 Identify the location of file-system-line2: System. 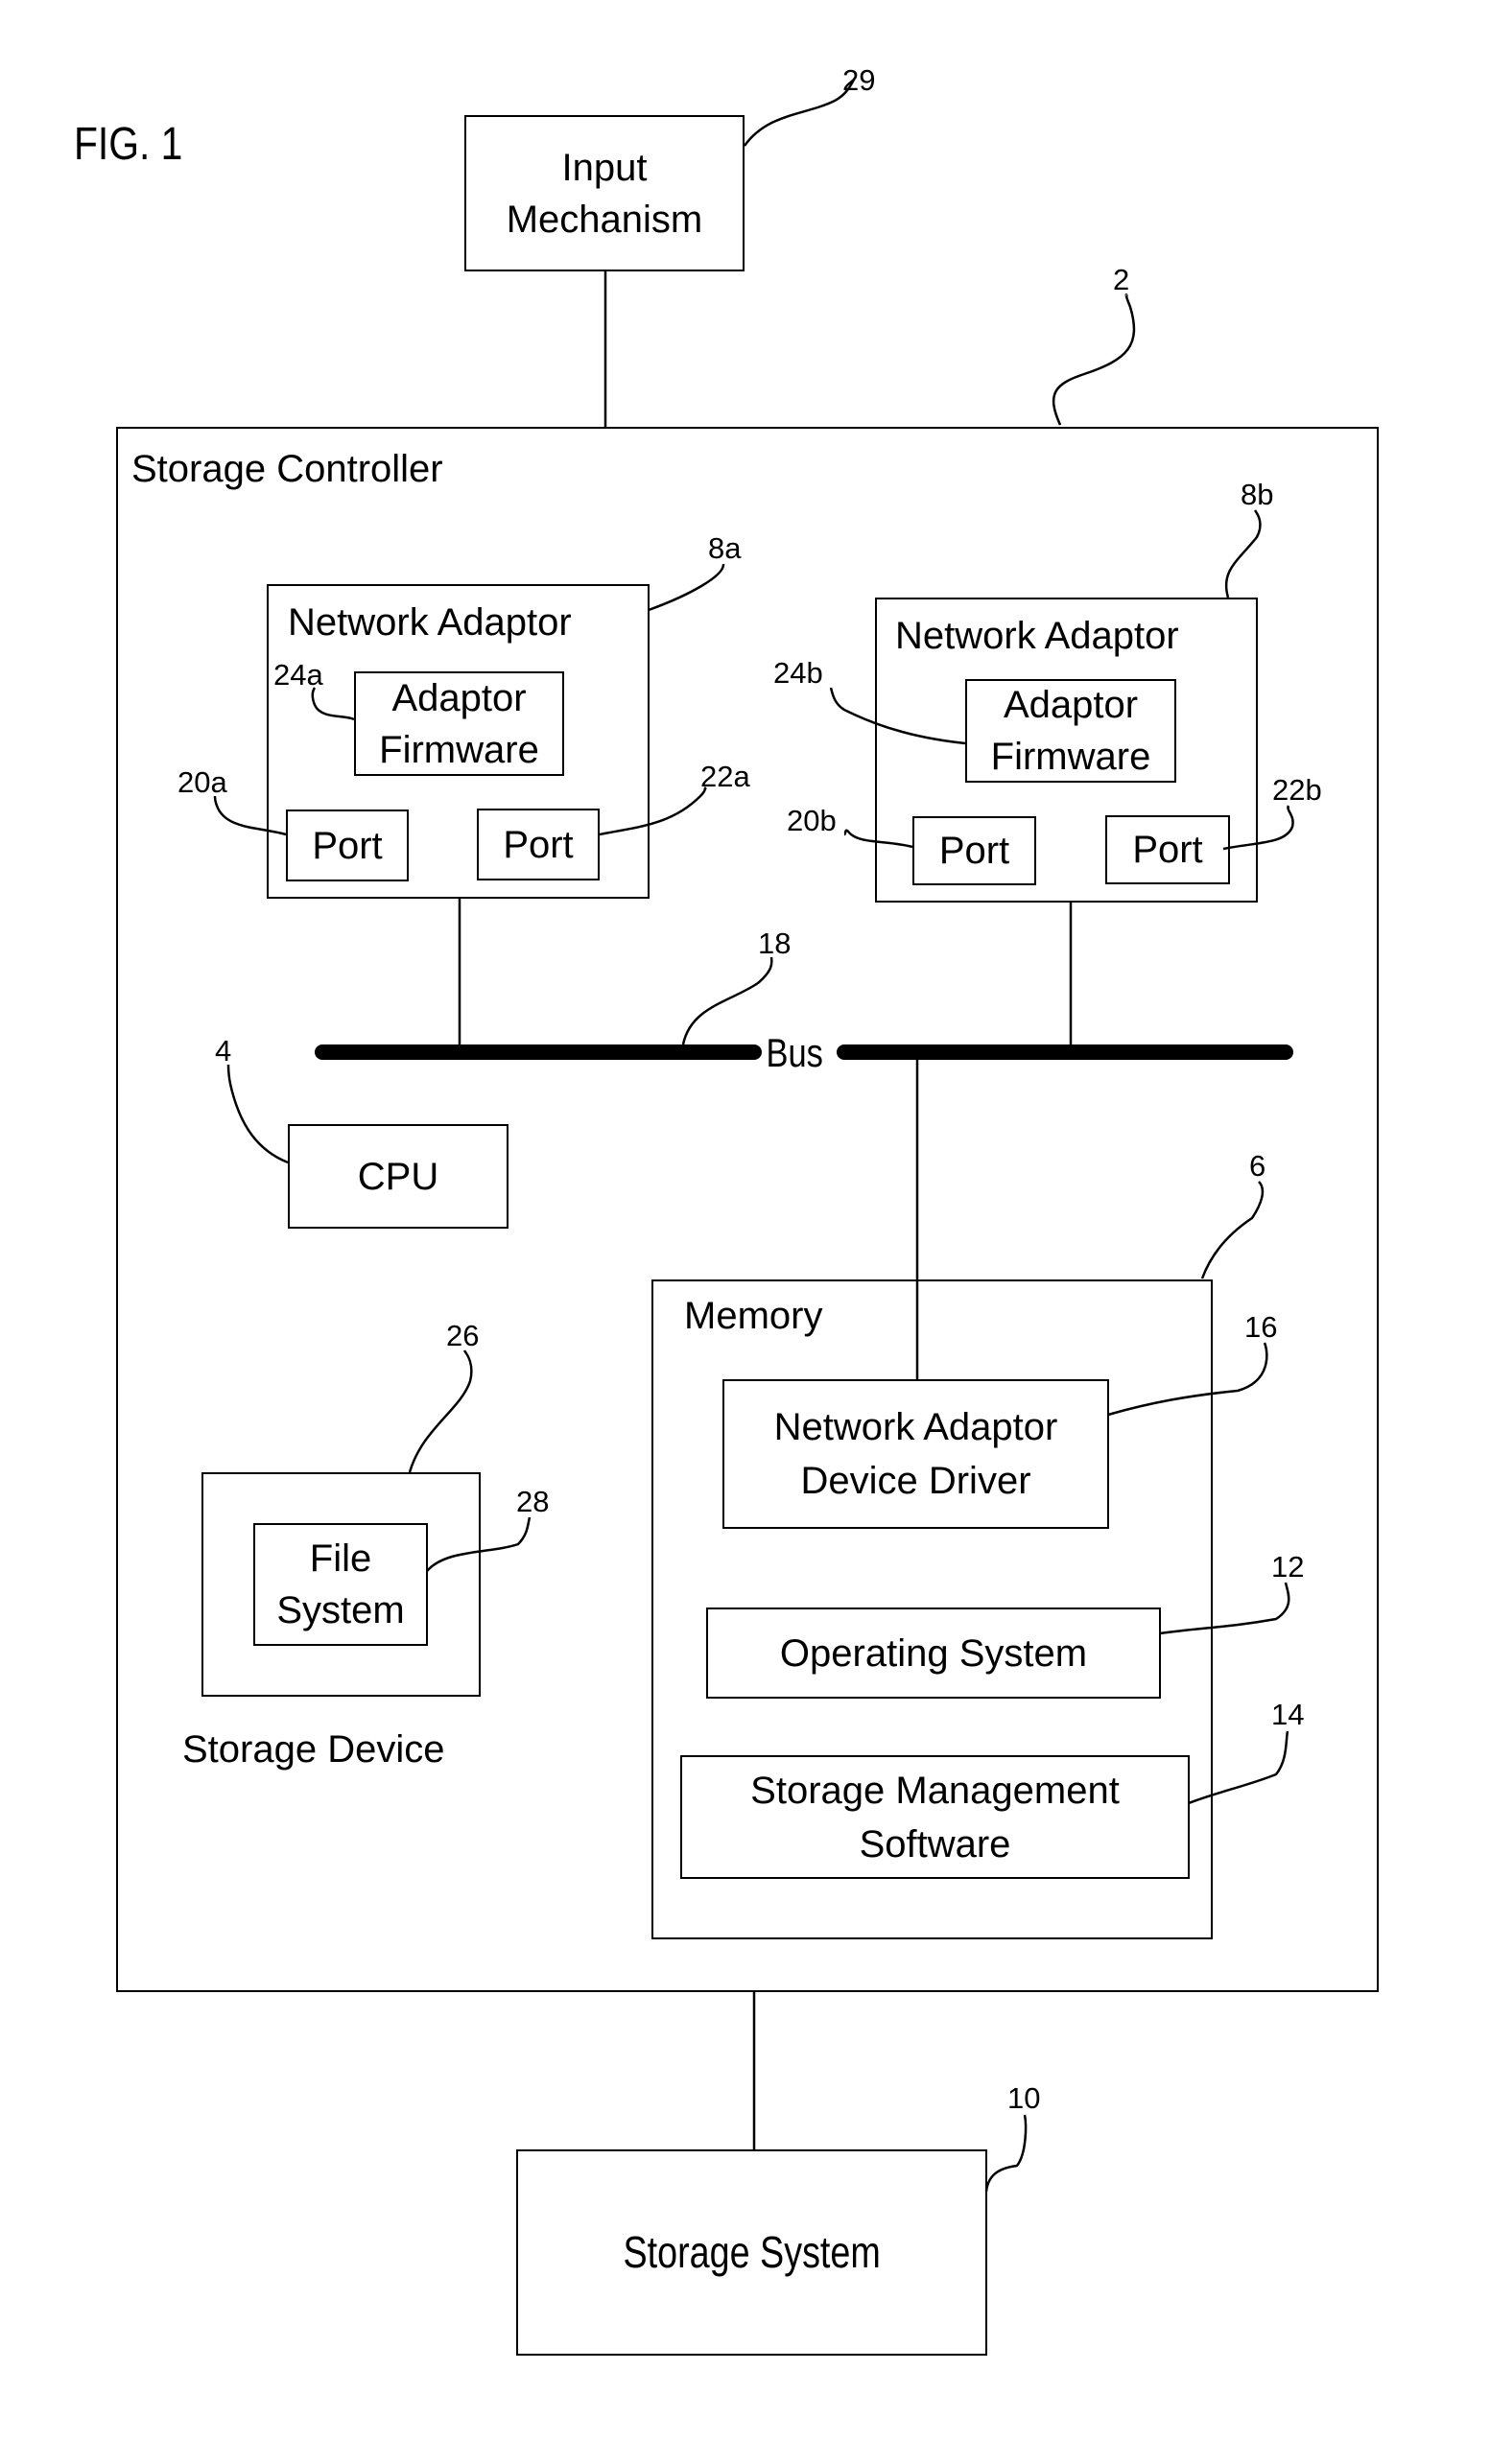
(340, 1610).